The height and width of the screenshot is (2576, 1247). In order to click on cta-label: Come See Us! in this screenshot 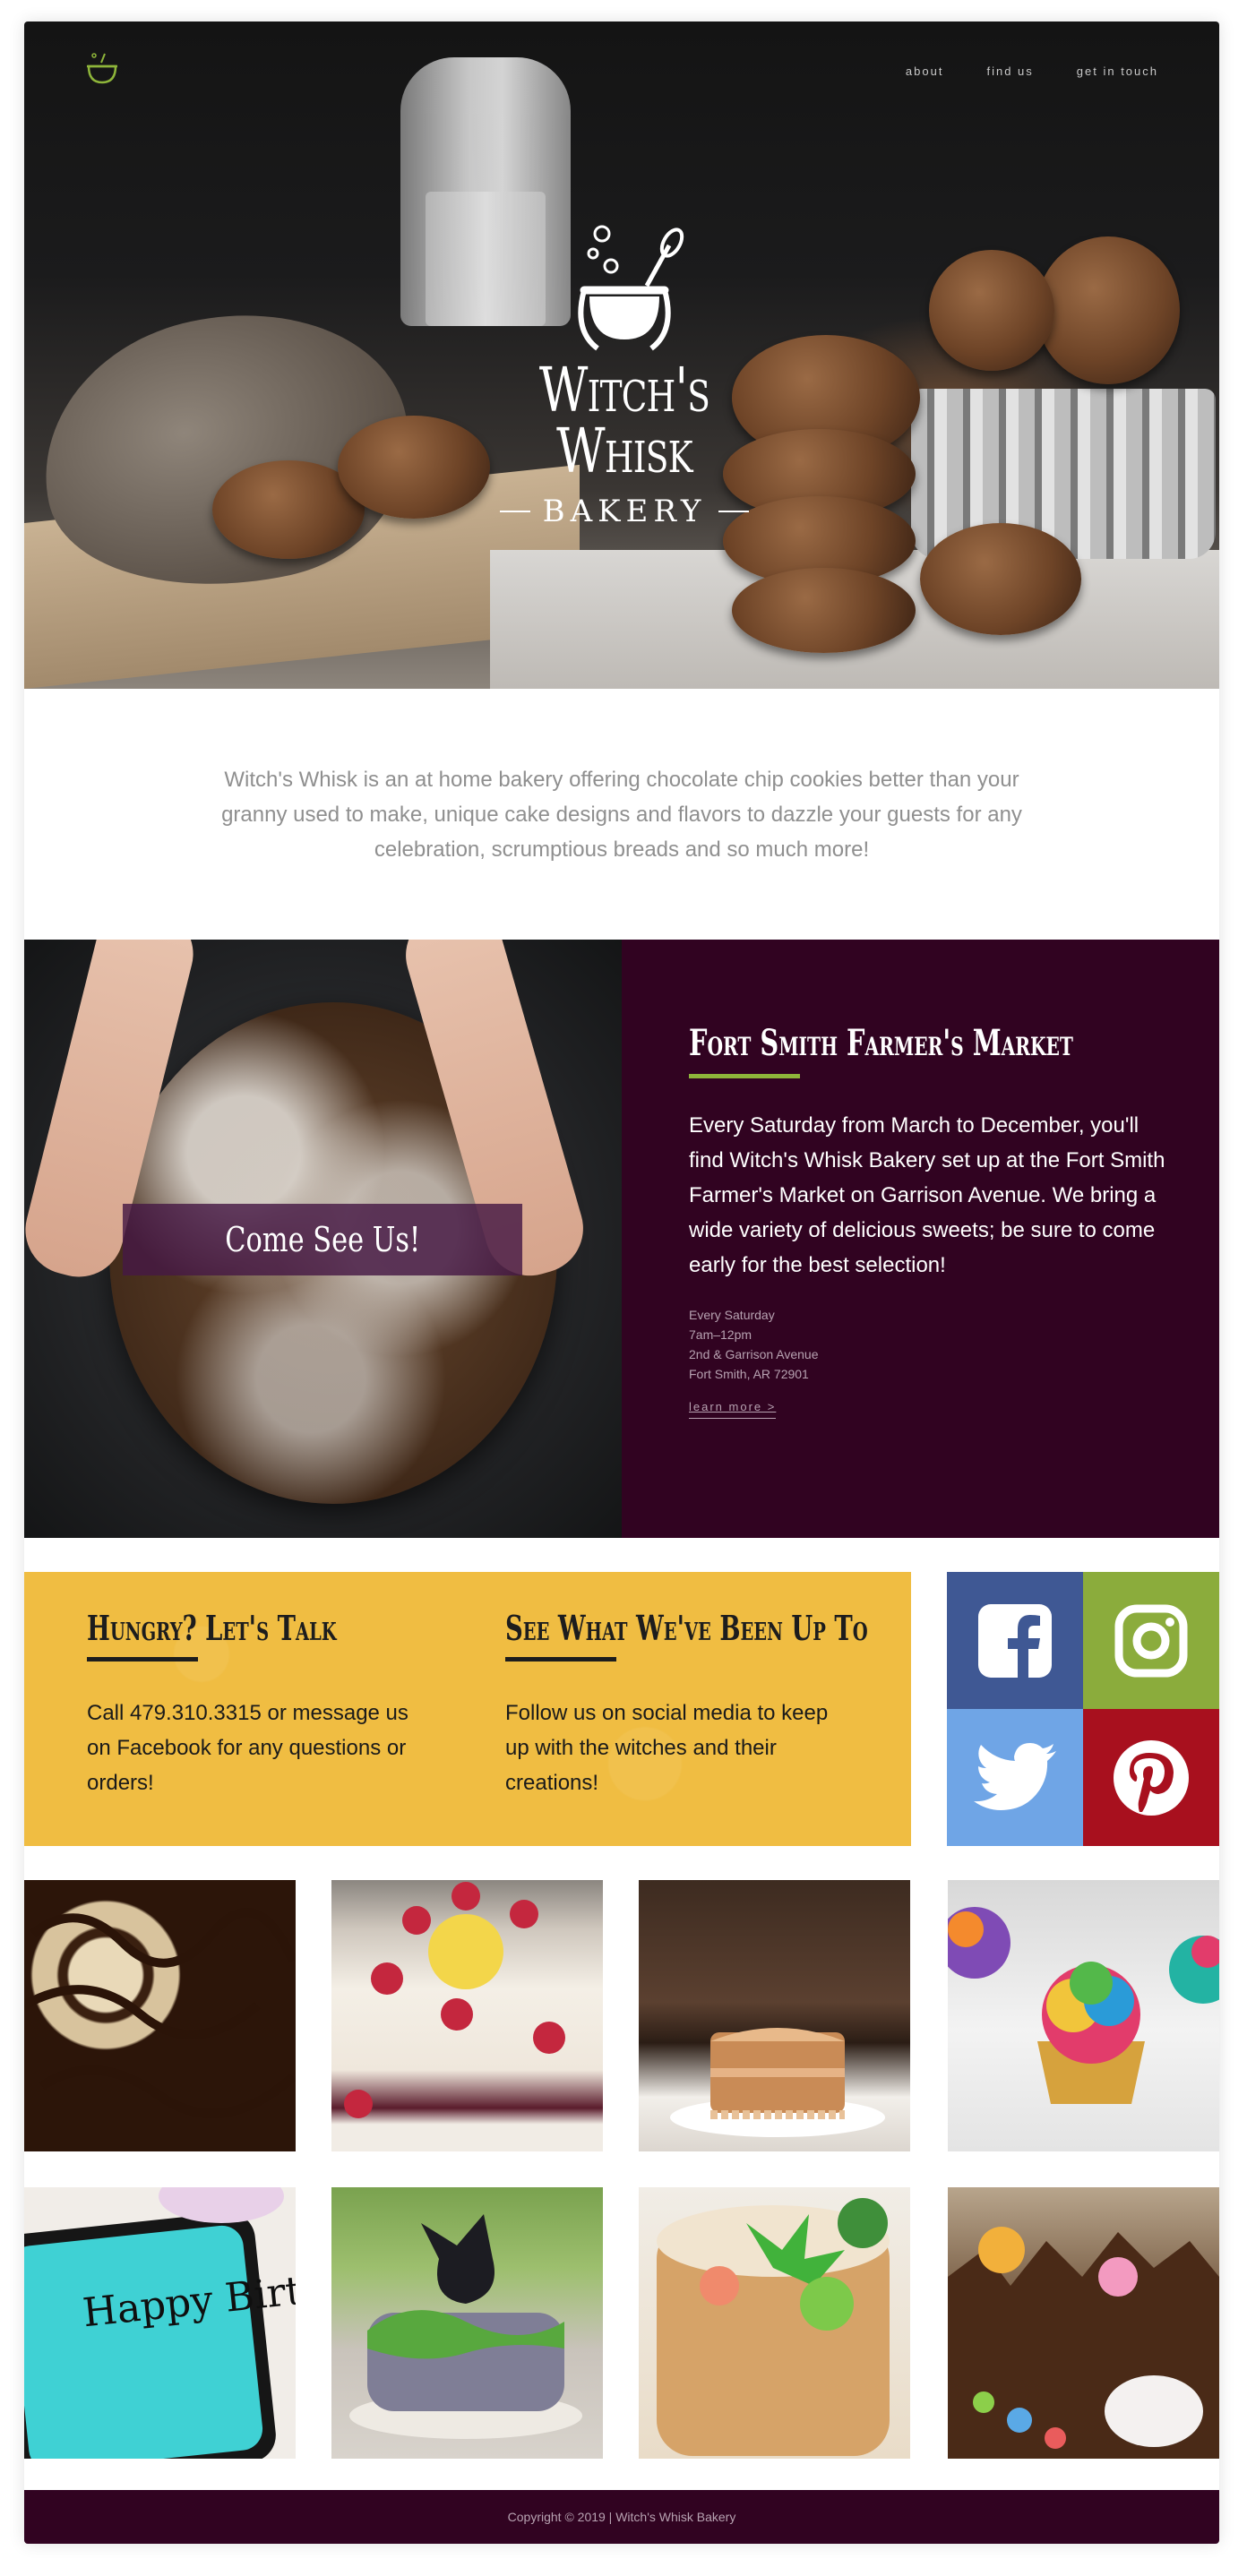, I will do `click(322, 1239)`.